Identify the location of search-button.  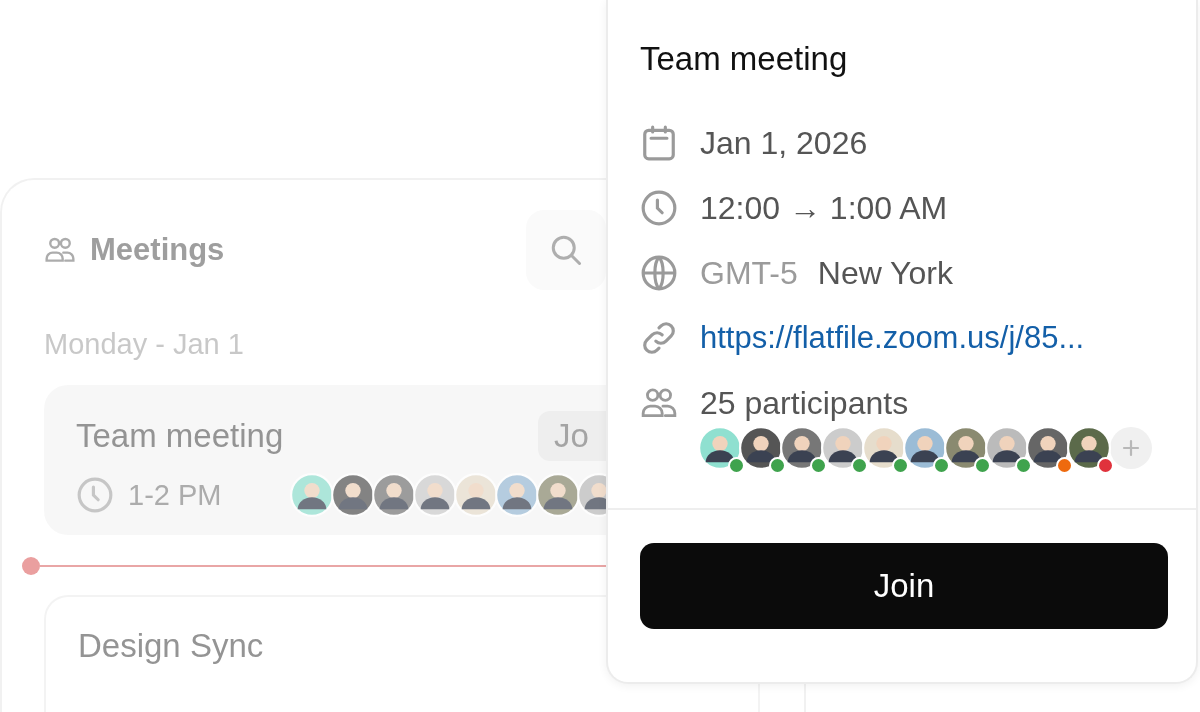
(566, 250).